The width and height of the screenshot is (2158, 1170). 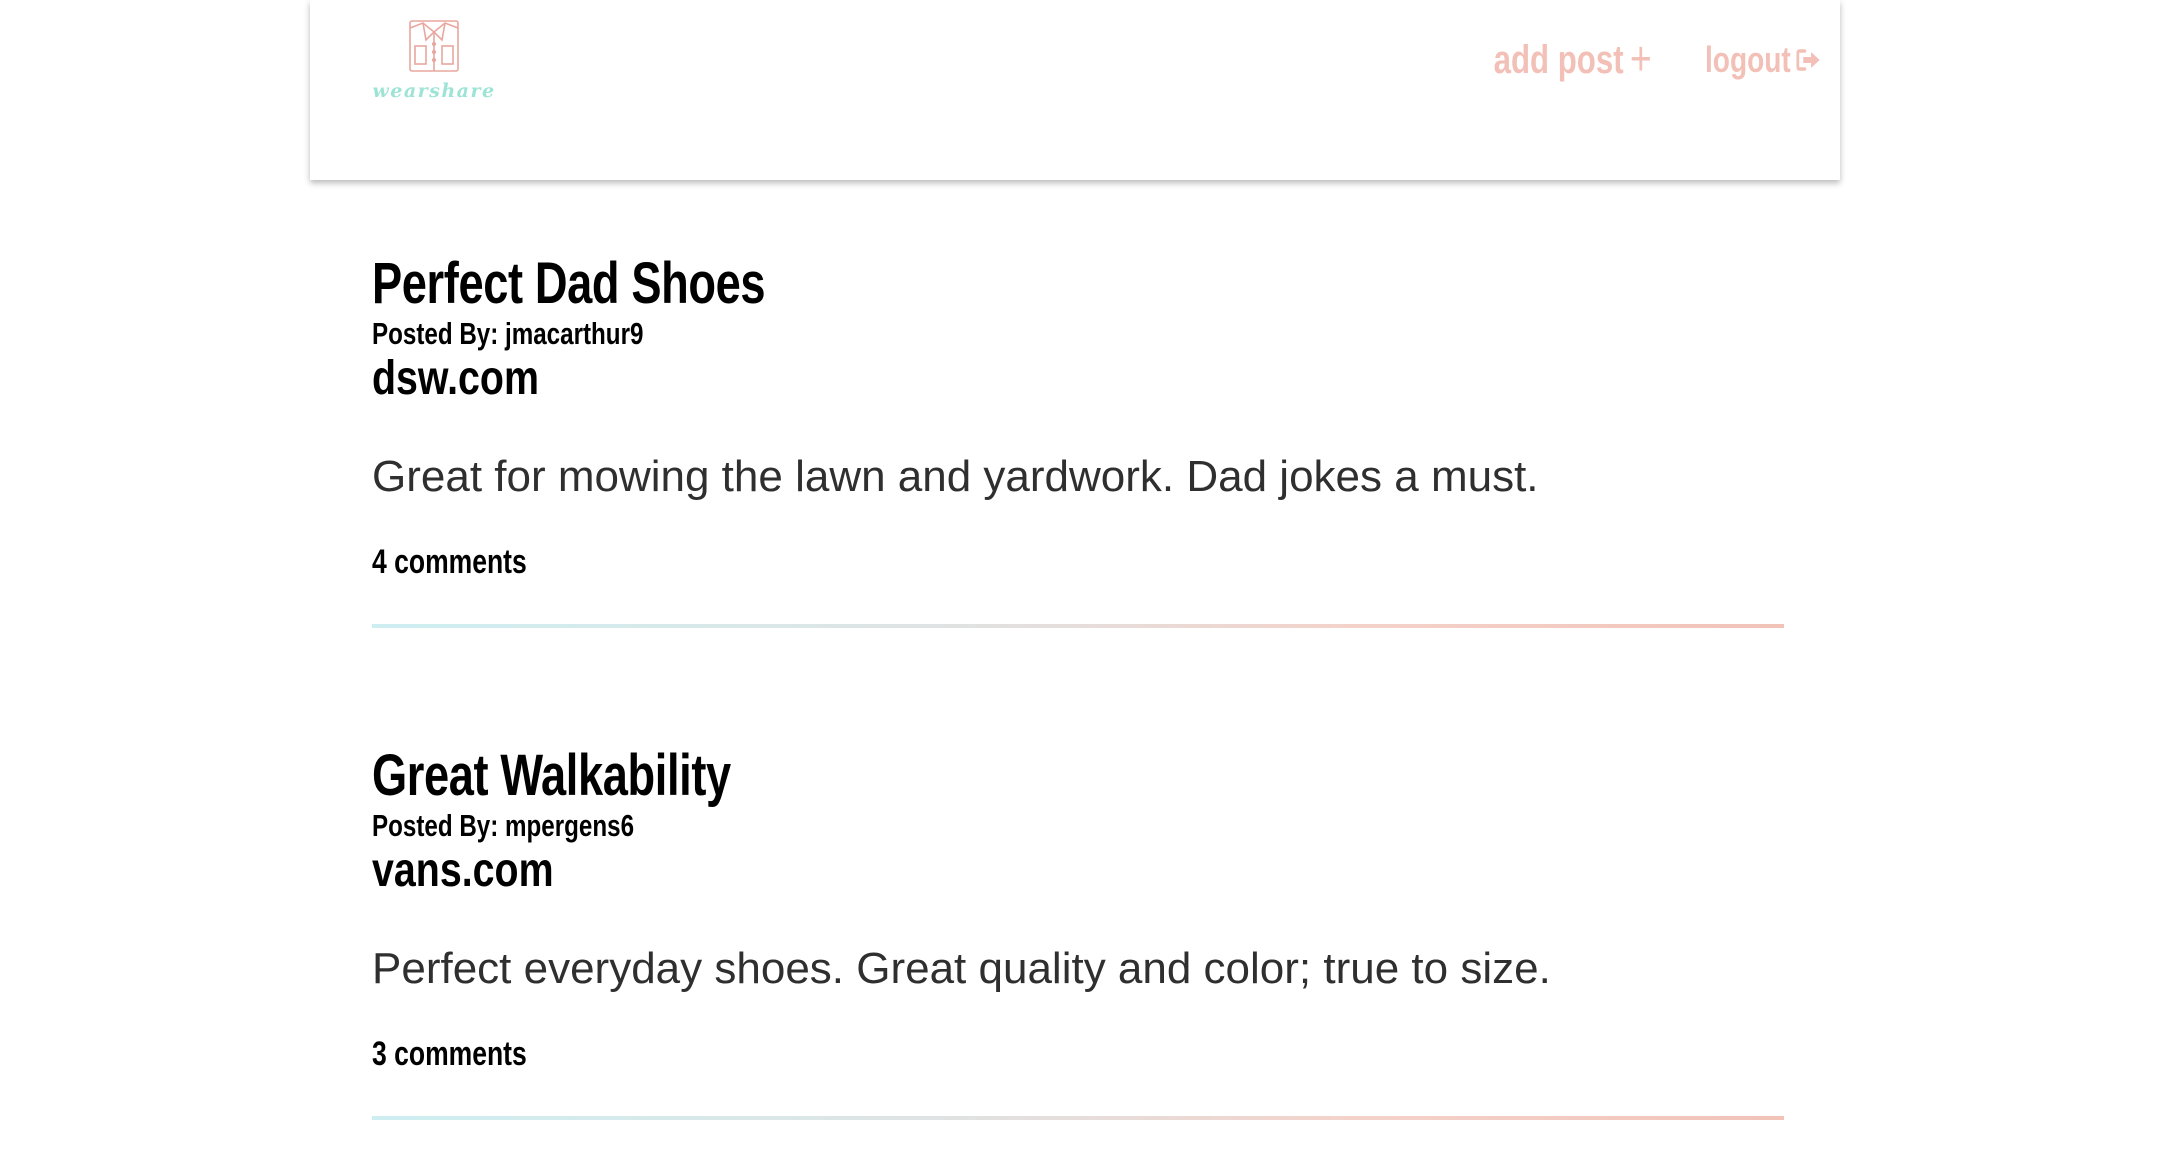 What do you see at coordinates (1748, 59) in the screenshot?
I see `logout-label: logout` at bounding box center [1748, 59].